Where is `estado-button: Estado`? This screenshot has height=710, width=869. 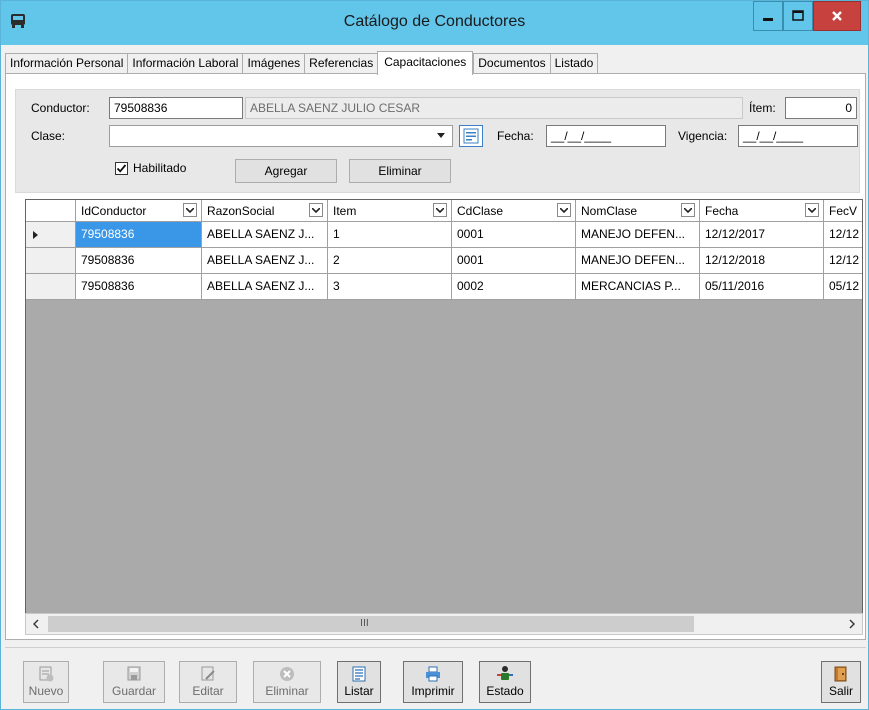
estado-button: Estado is located at coordinates (505, 682).